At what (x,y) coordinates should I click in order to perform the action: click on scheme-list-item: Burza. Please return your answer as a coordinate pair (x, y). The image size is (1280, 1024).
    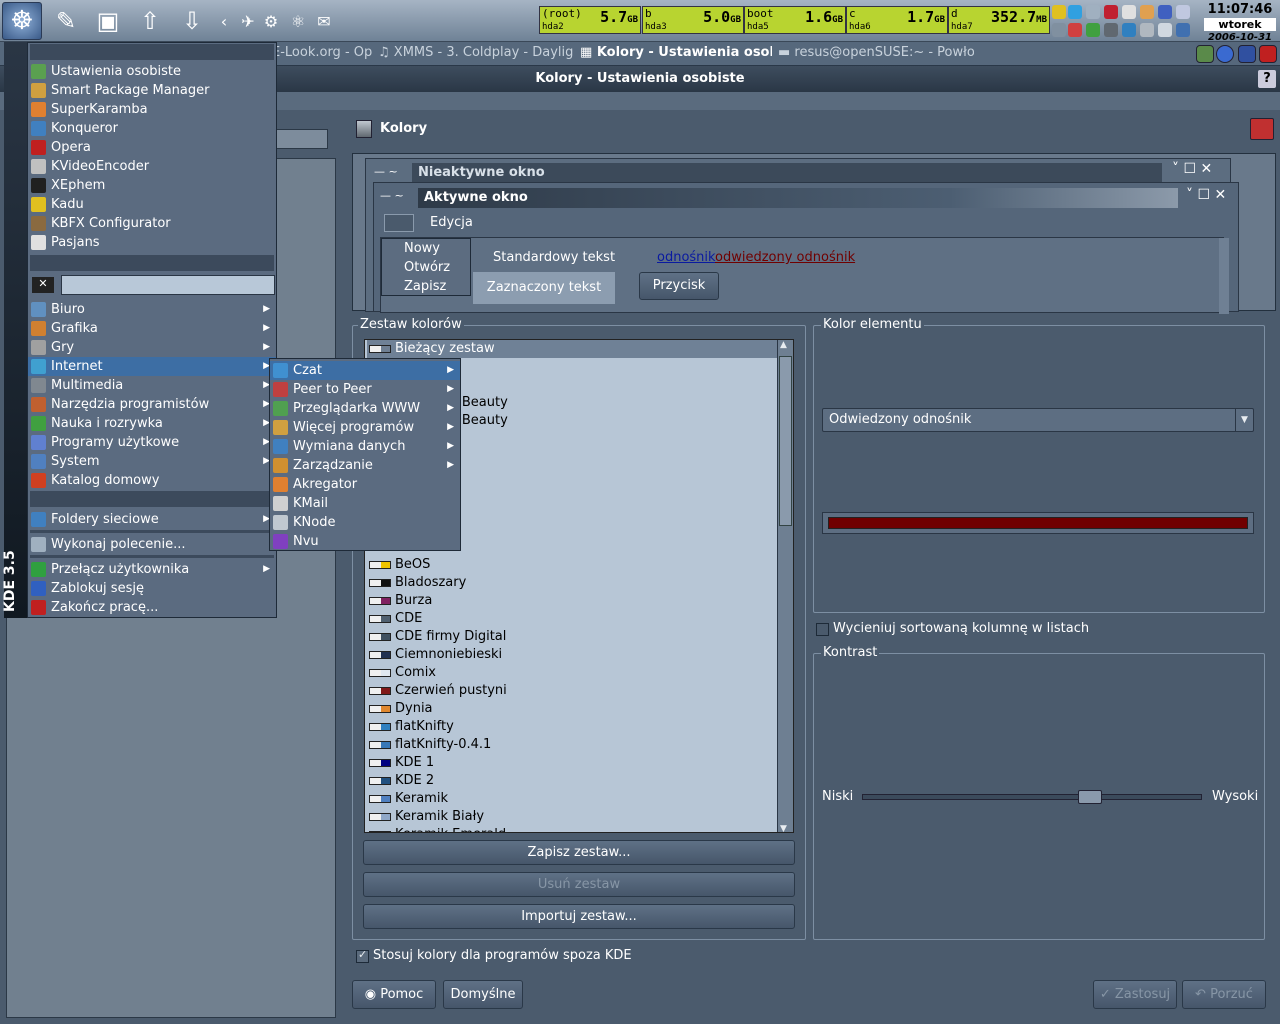
    Looking at the image, I should click on (572, 601).